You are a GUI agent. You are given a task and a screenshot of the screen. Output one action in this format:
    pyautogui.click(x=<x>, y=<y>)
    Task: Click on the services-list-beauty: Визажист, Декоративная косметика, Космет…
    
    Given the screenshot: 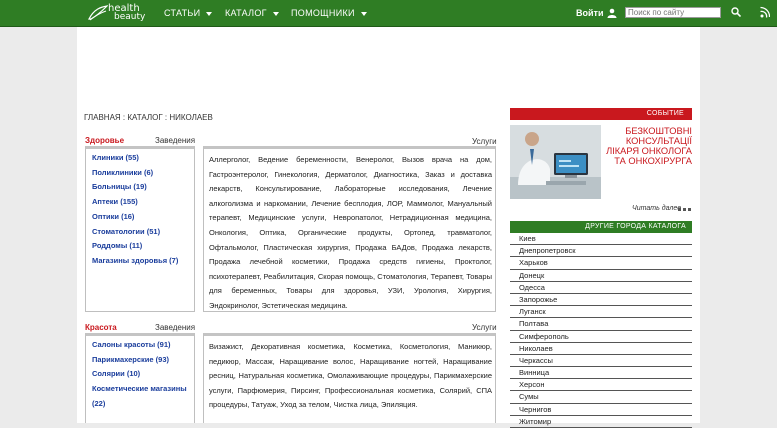 What is the action you would take?
    pyautogui.click(x=349, y=378)
    